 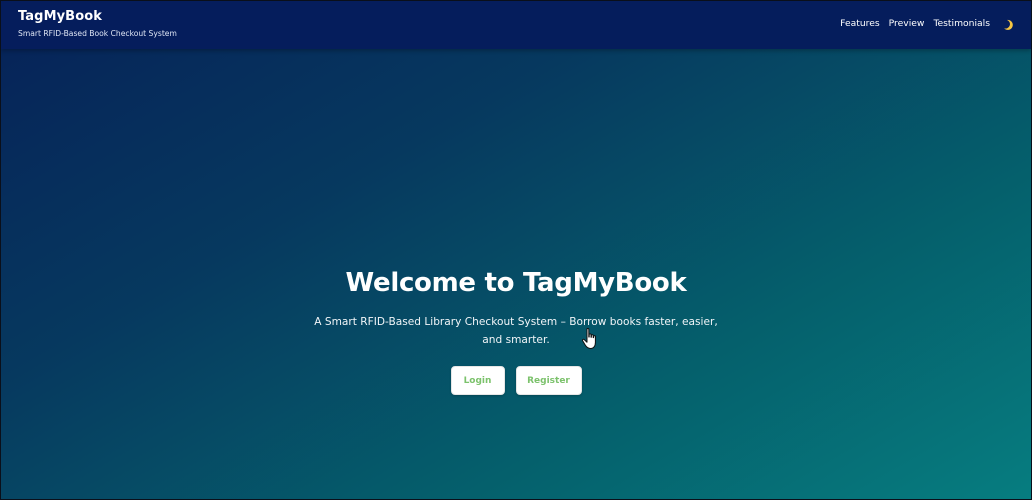 I want to click on hero-actions: Login Register, so click(x=516, y=380).